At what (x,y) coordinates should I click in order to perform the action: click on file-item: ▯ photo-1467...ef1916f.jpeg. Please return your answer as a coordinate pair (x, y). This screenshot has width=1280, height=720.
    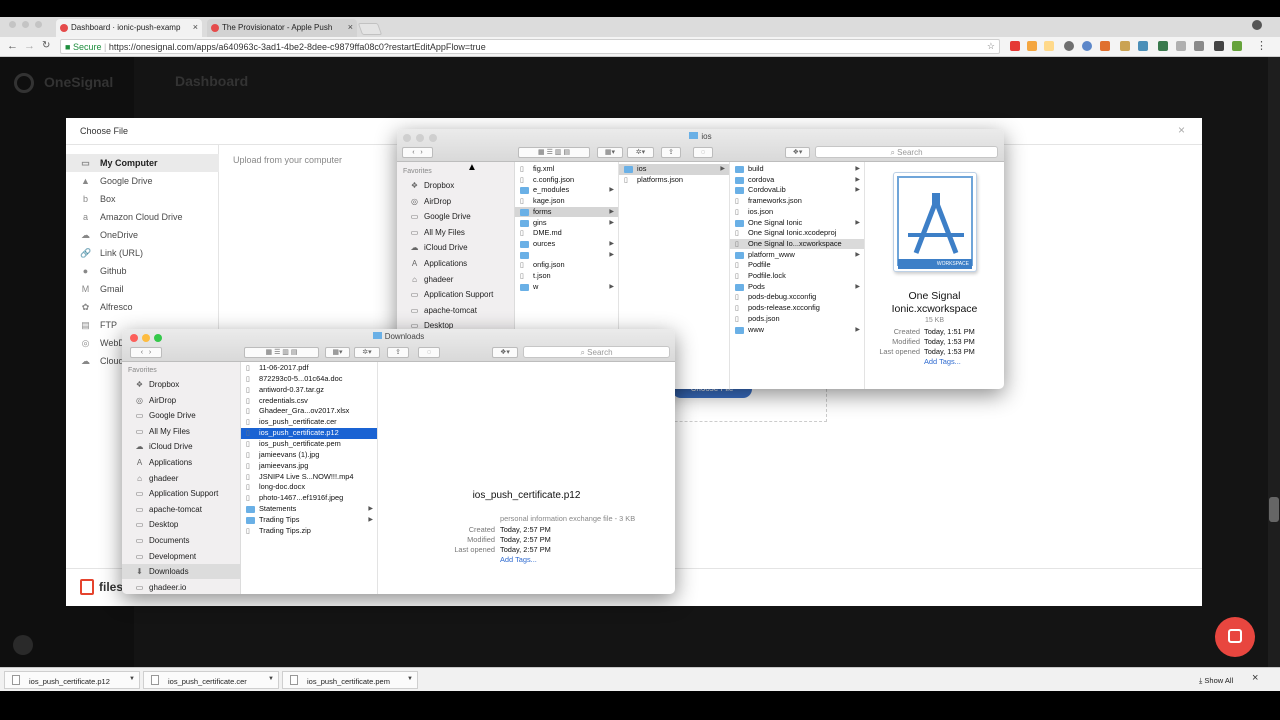
    Looking at the image, I should click on (309, 498).